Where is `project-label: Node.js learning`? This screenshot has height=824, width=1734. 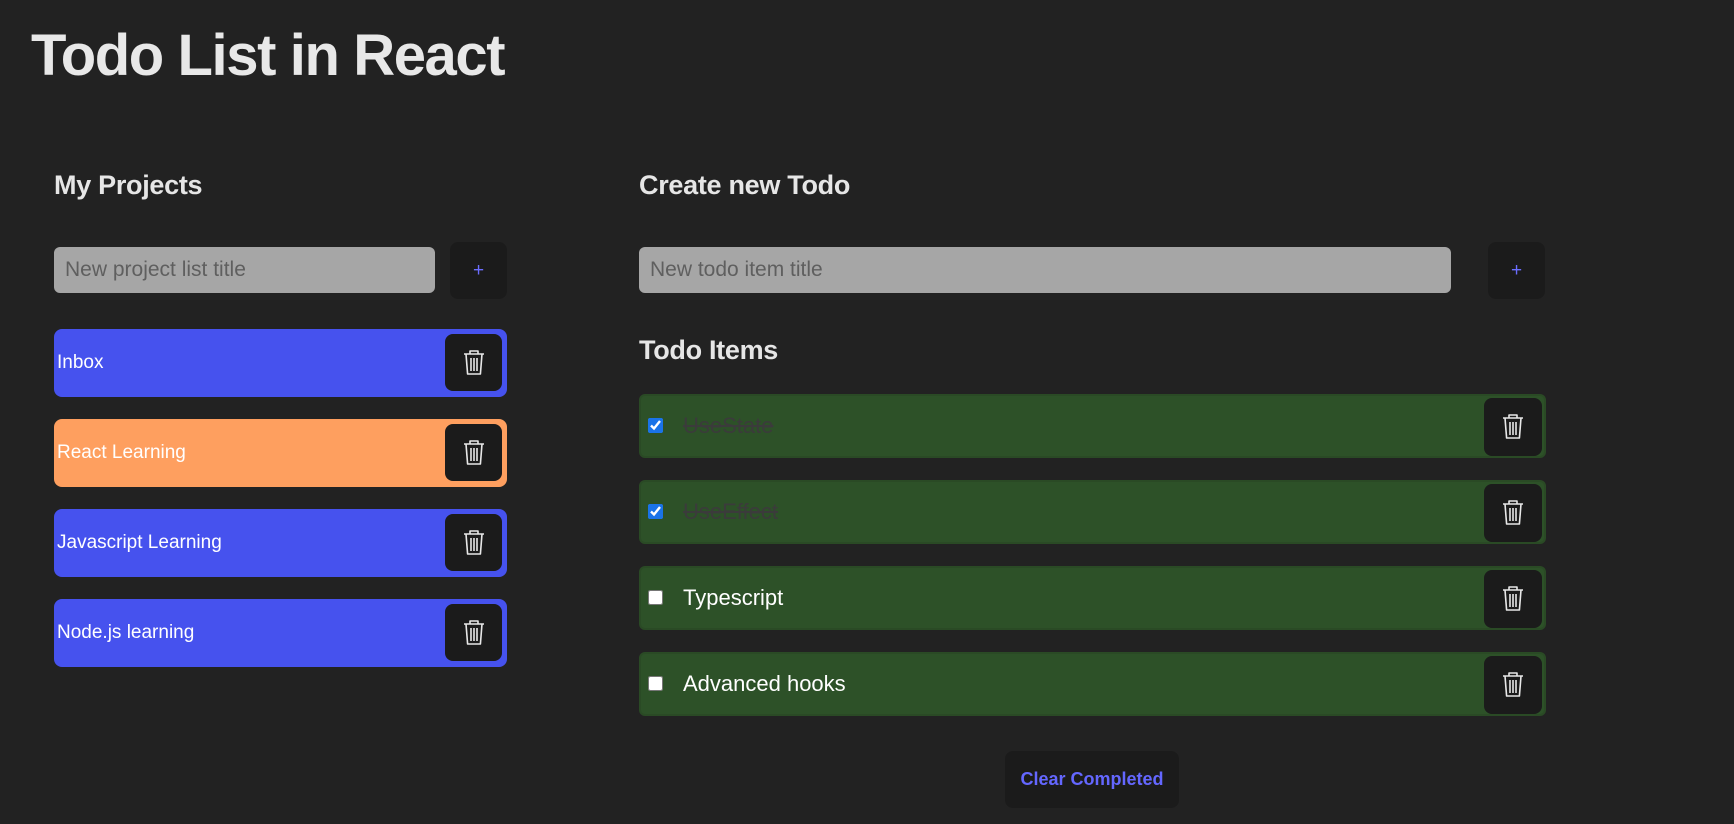 project-label: Node.js learning is located at coordinates (126, 632).